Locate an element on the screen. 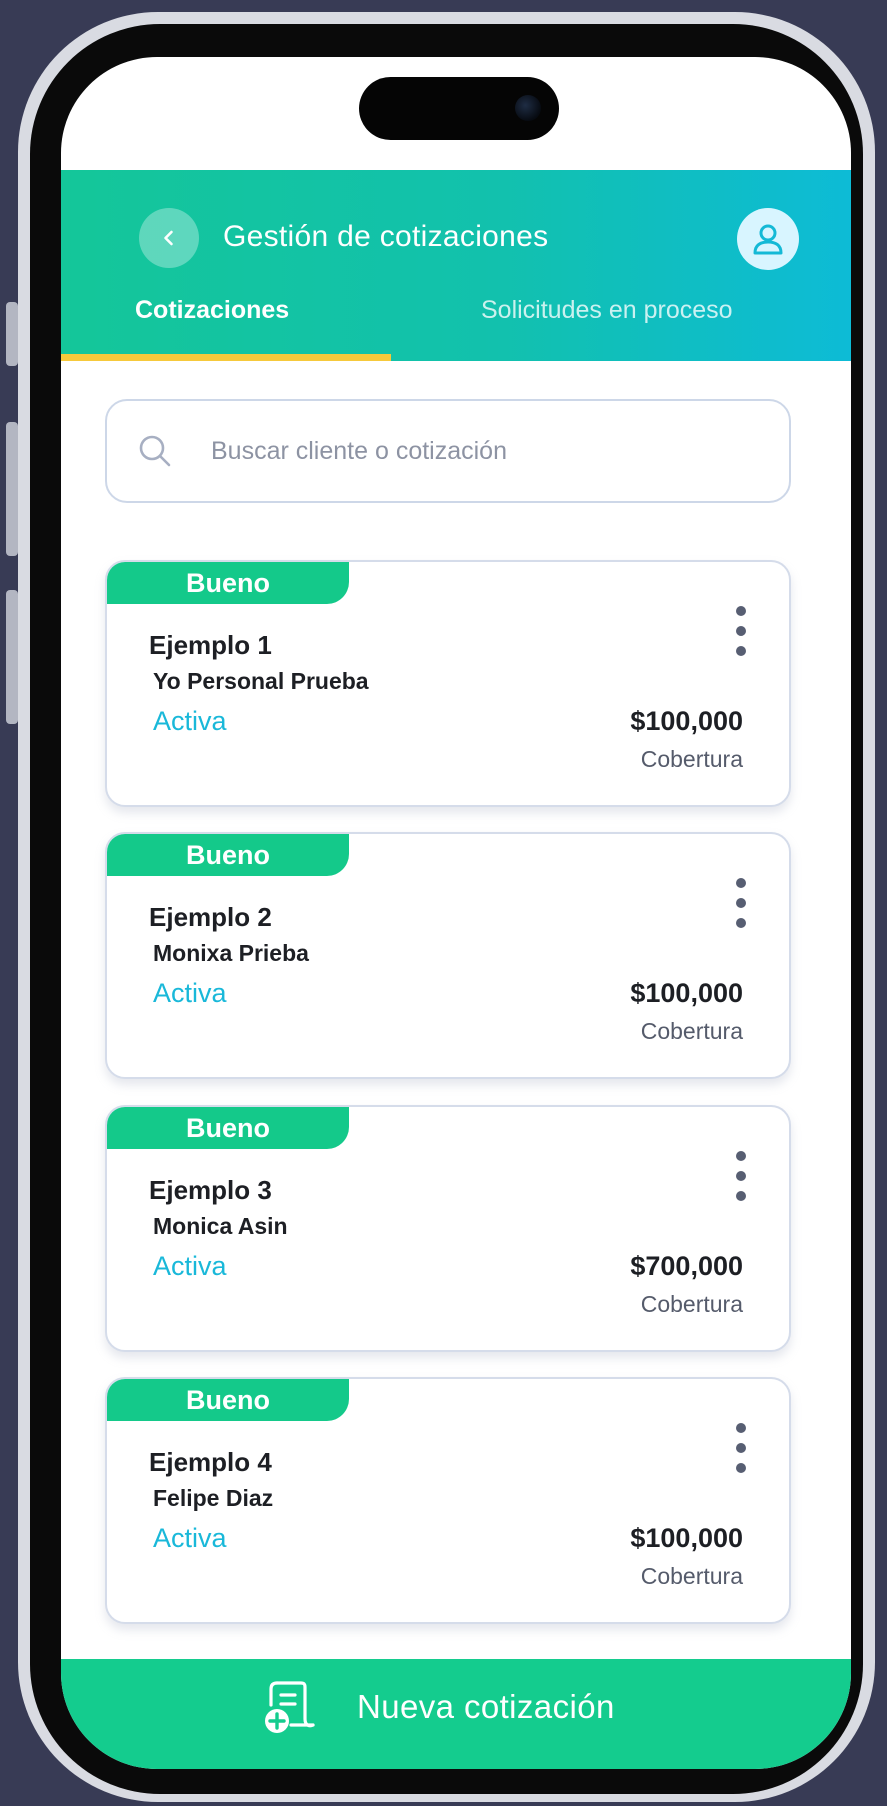 The image size is (887, 1806). search-icon is located at coordinates (155, 451).